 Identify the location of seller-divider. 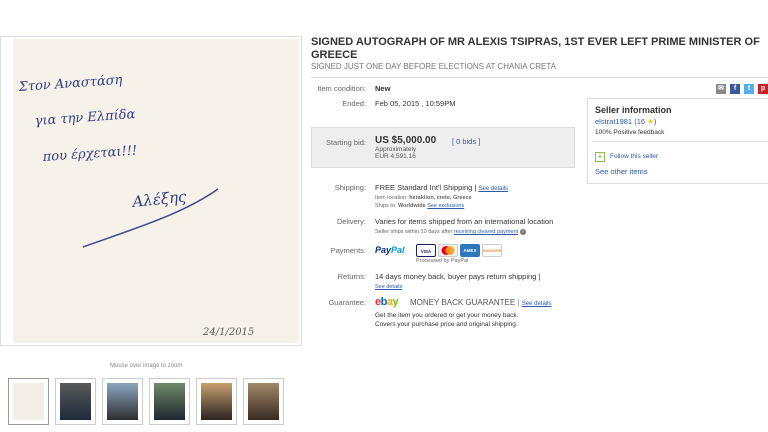
(680, 141).